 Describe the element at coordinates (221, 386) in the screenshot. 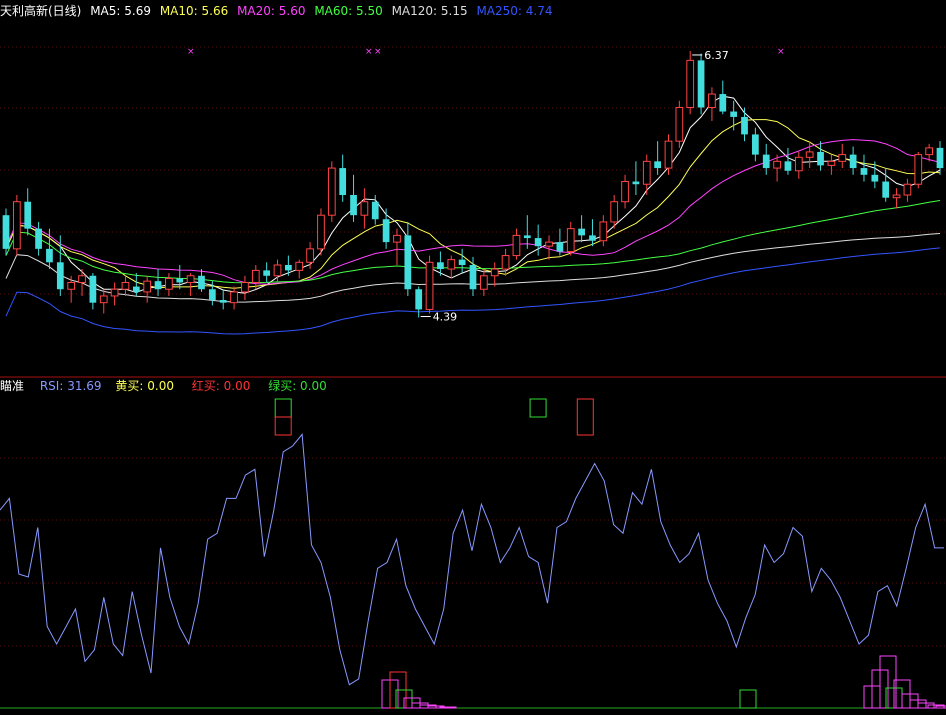

I see `red-buy-label: 红买: 0.00` at that location.